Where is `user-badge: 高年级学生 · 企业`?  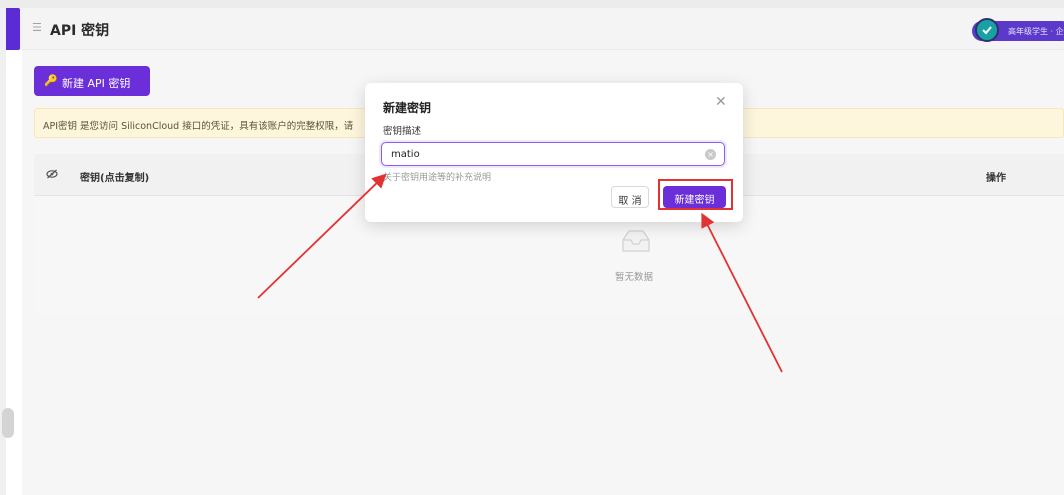
user-badge: 高年级学生 · 企业 is located at coordinates (1018, 30).